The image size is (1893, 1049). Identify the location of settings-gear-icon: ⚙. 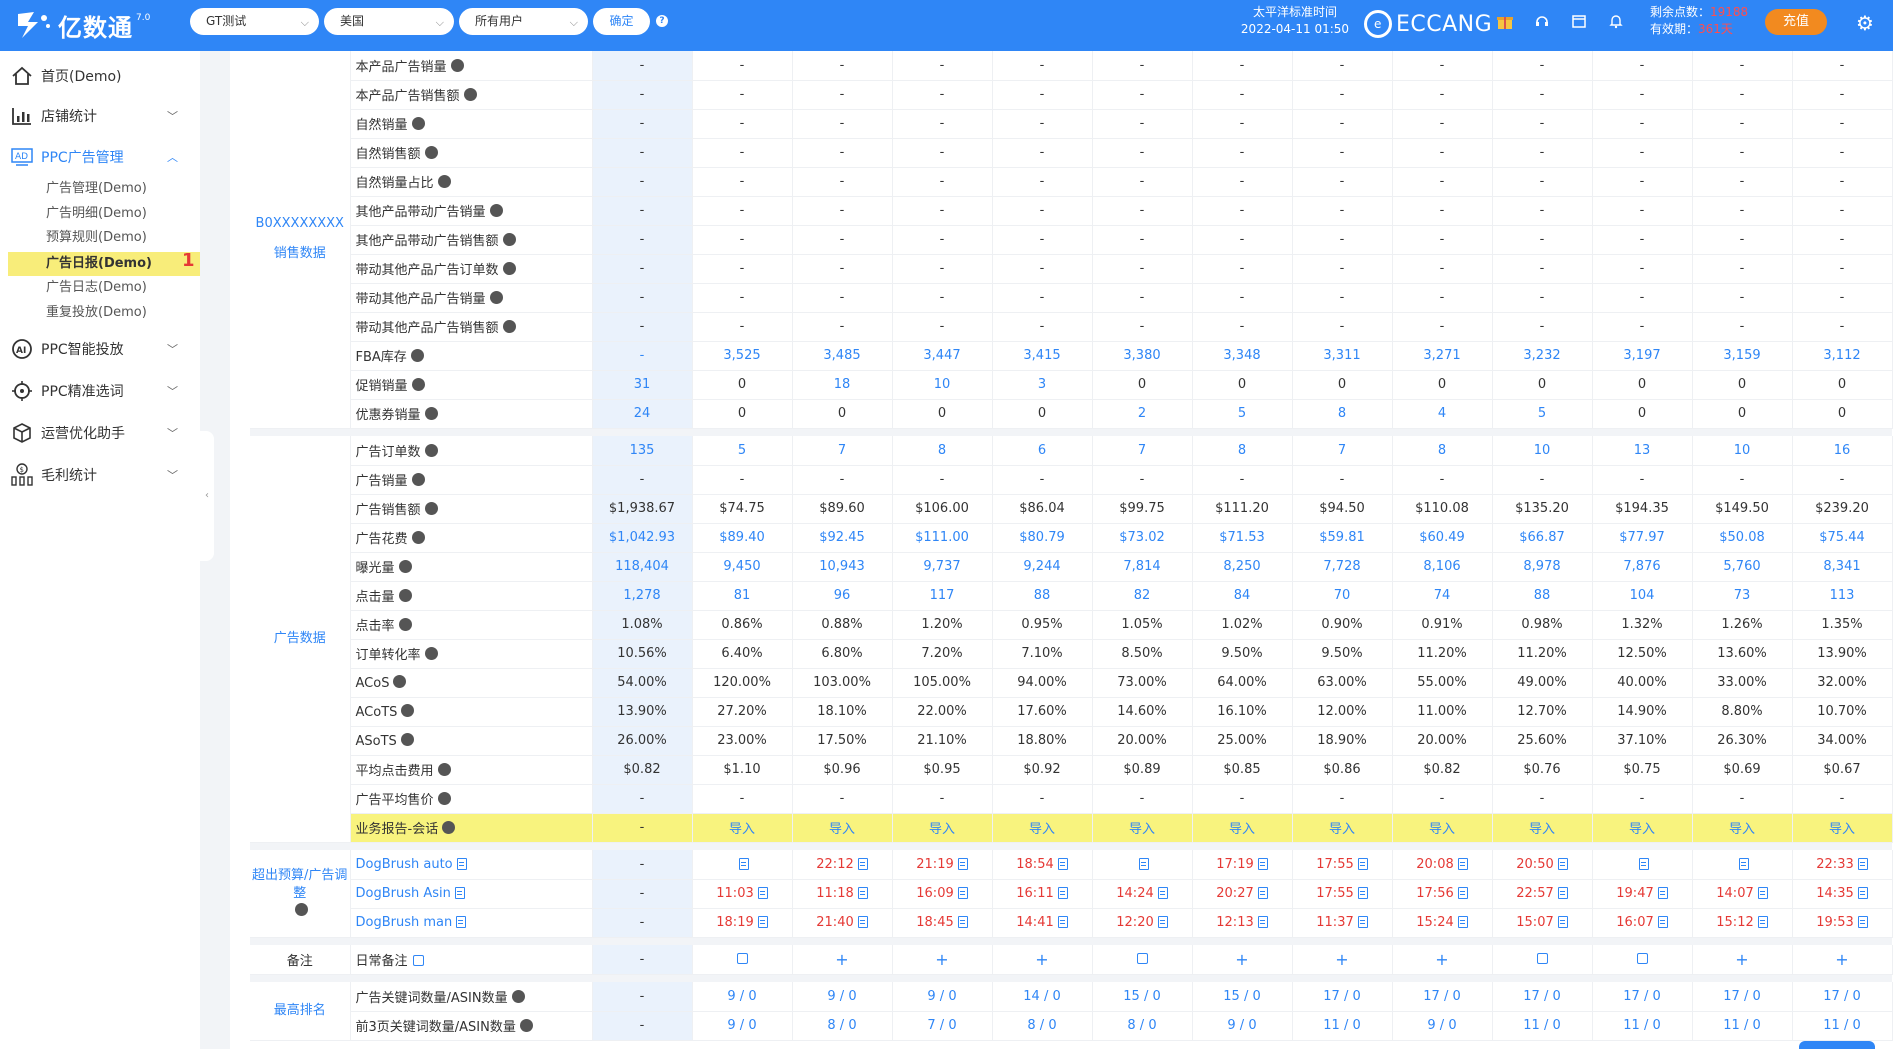
(1867, 23).